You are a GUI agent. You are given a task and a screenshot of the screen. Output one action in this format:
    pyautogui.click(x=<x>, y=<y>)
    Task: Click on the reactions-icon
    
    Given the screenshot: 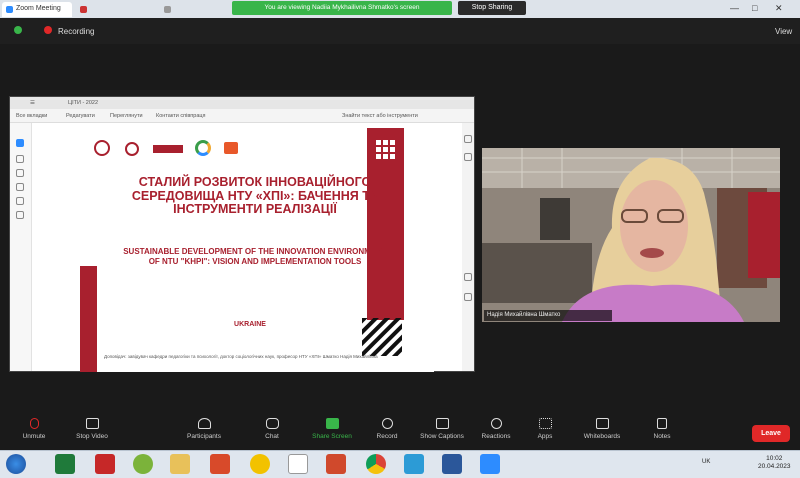 What is the action you would take?
    pyautogui.click(x=496, y=423)
    